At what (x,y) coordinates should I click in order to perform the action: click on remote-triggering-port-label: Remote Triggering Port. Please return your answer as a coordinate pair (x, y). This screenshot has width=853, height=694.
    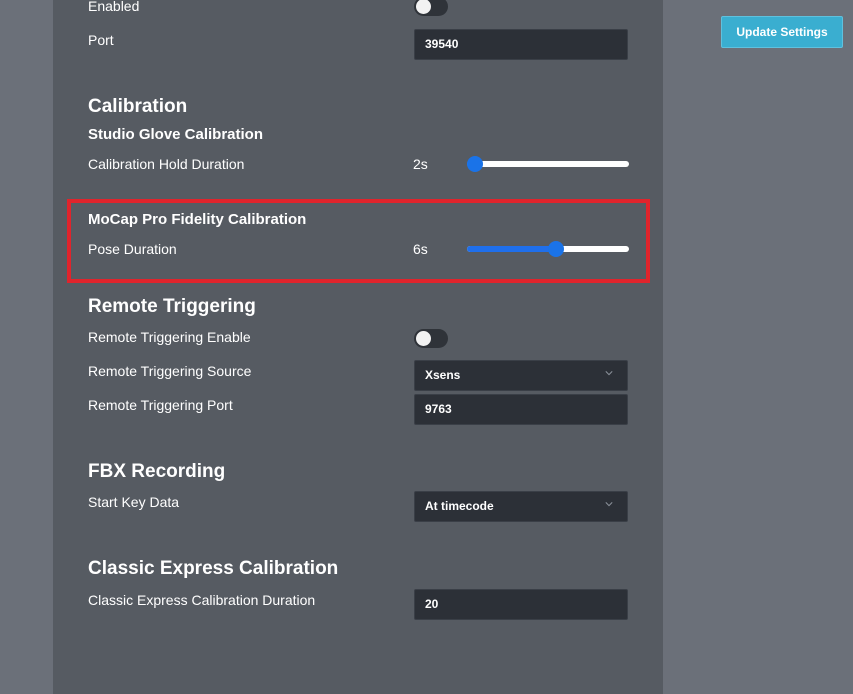
    Looking at the image, I should click on (160, 405).